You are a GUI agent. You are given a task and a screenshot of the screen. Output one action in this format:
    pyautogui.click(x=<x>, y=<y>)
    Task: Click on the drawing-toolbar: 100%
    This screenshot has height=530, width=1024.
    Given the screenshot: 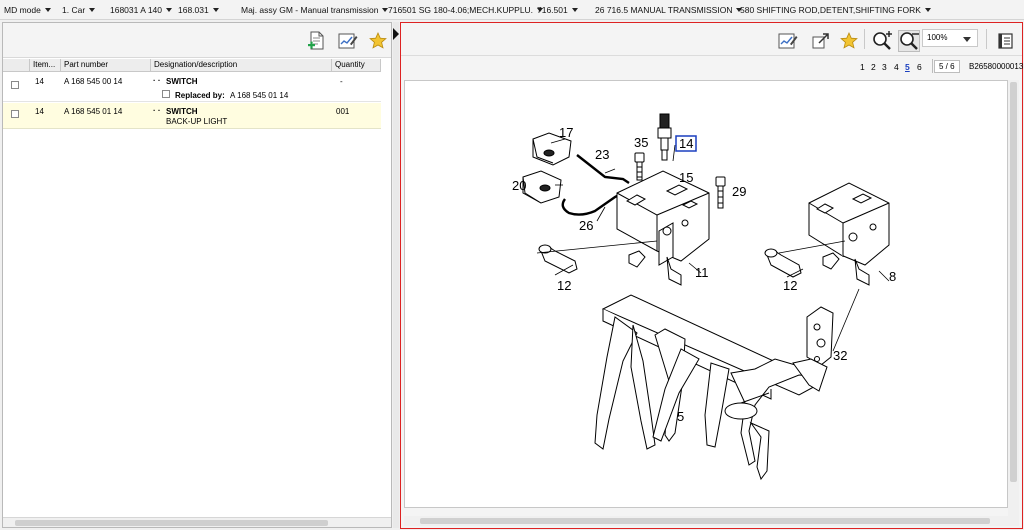 What is the action you would take?
    pyautogui.click(x=711, y=39)
    